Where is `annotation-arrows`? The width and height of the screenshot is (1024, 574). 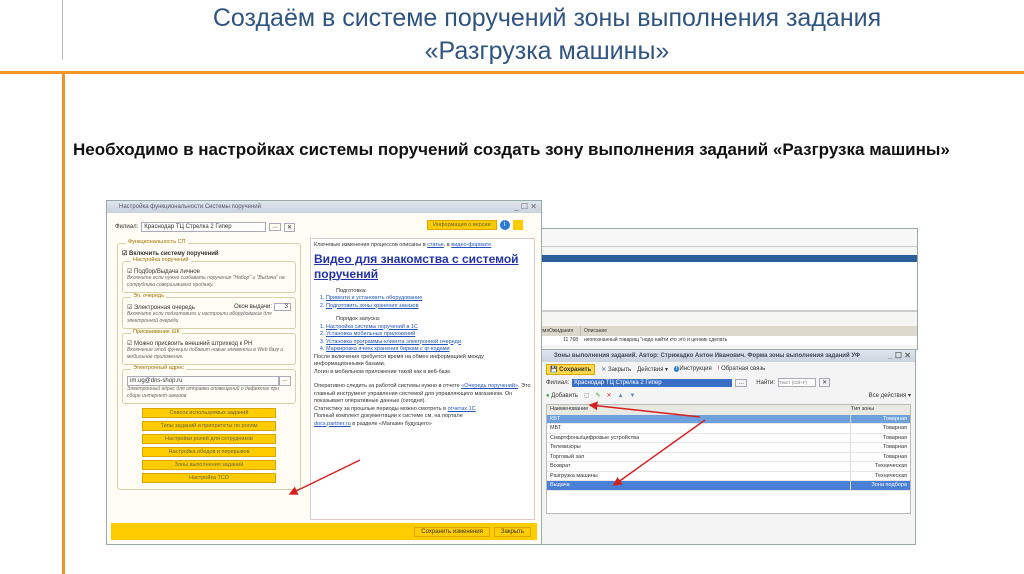
annotation-arrows is located at coordinates (497, 448).